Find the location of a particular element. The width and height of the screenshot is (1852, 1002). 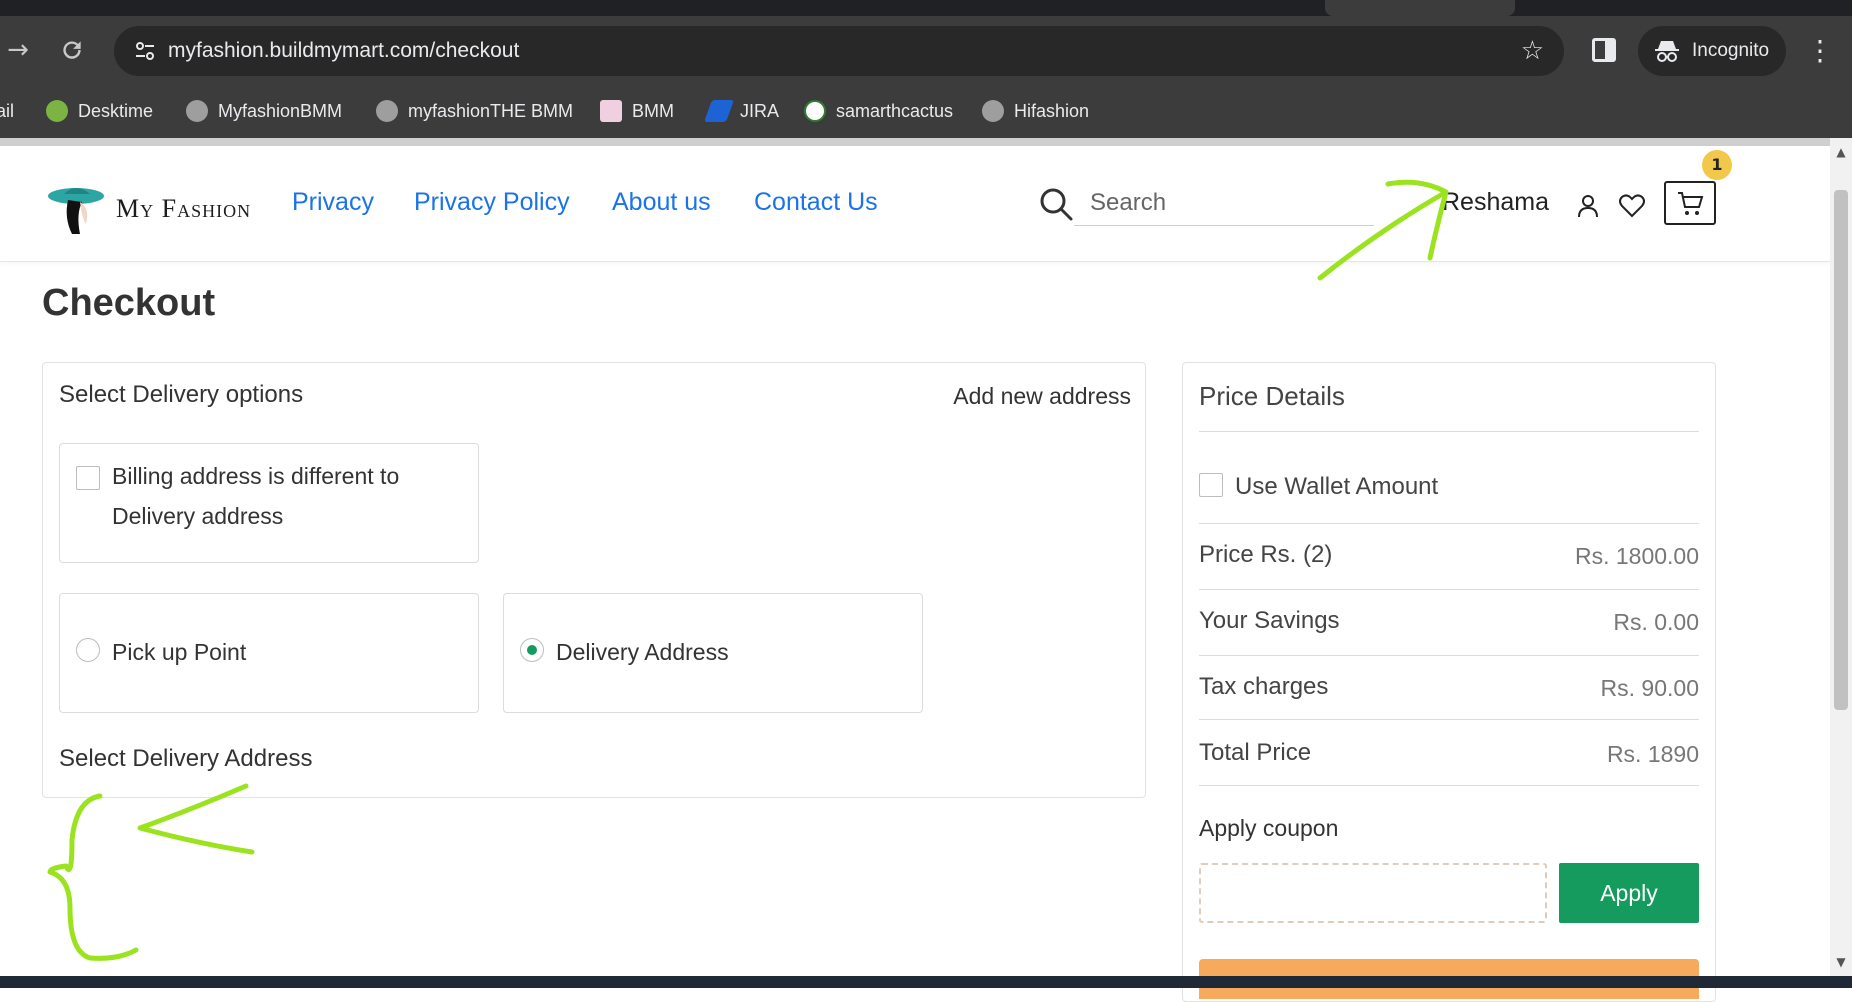

savings-row-label: Your Savings is located at coordinates (1269, 620).